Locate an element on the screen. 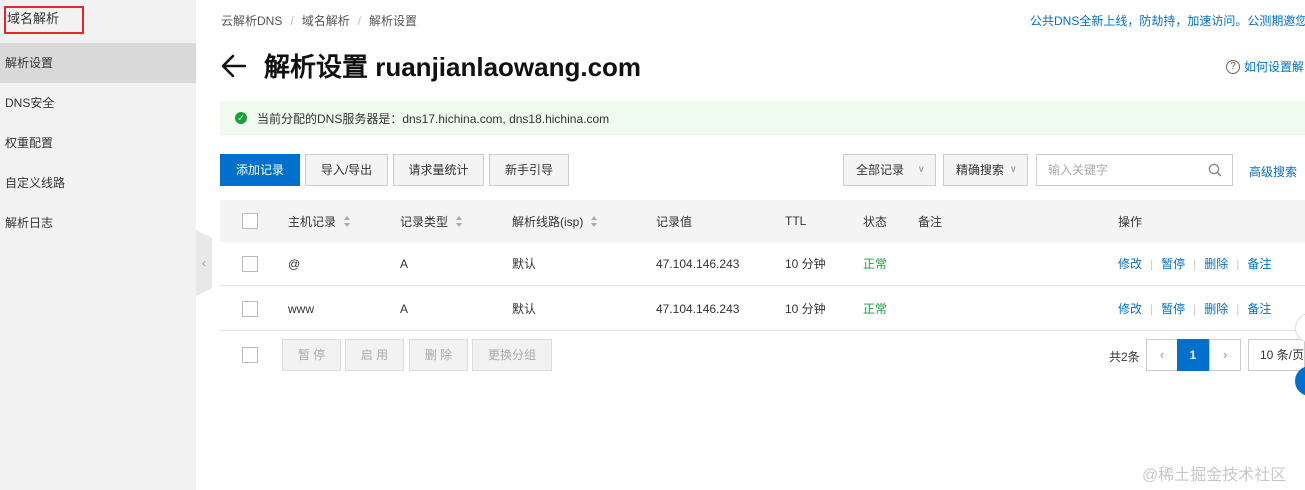 The image size is (1305, 490). query-stats-button: 请求量统计 is located at coordinates (438, 170).